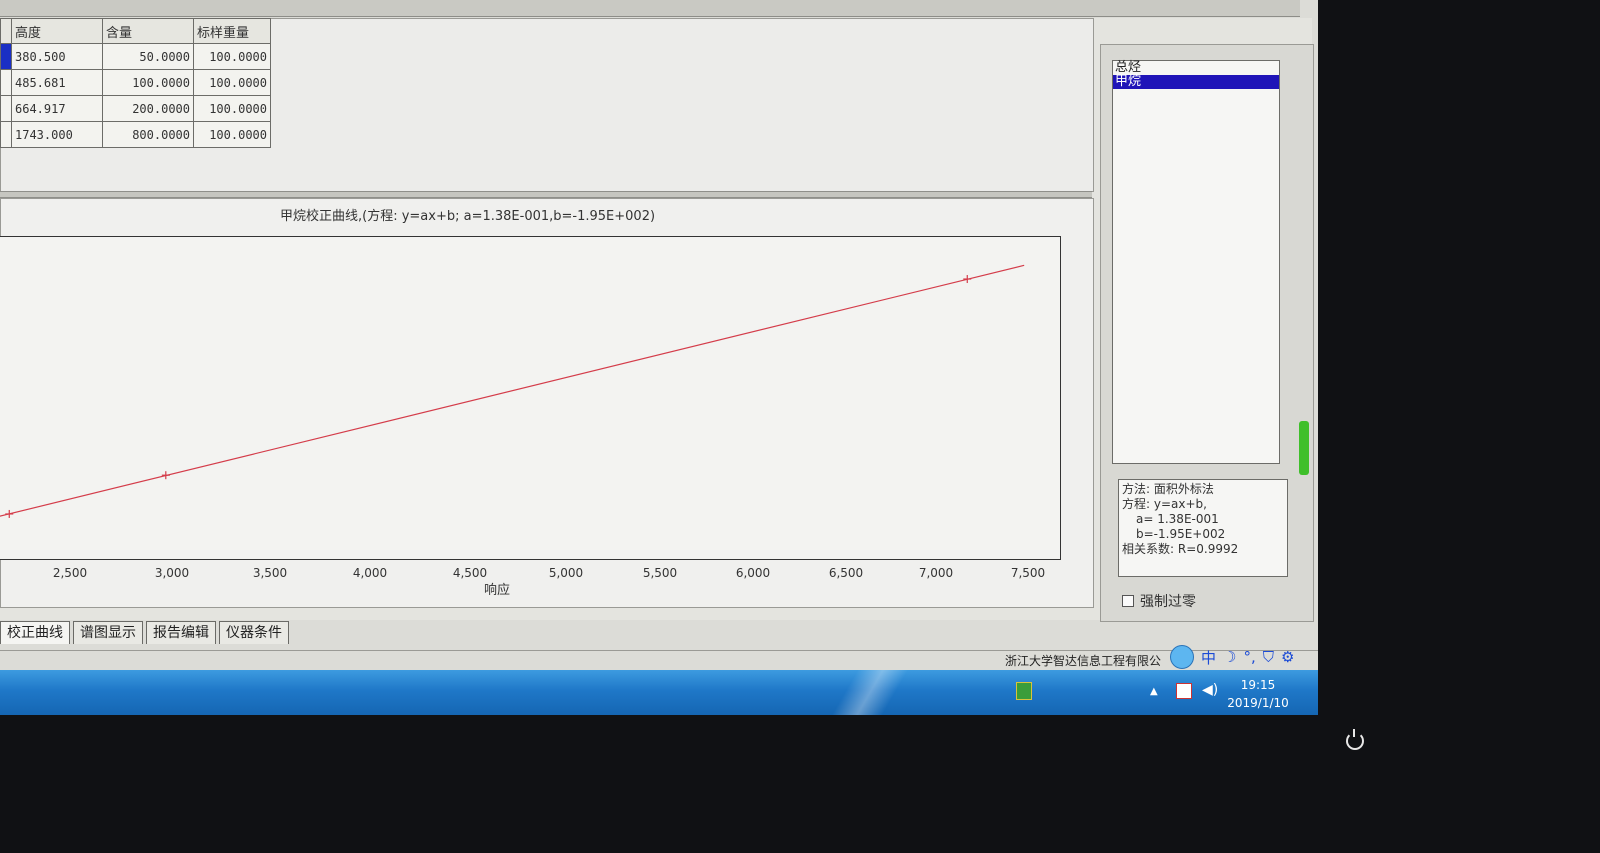  I want to click on table-cell: 200.0000, so click(148, 108).